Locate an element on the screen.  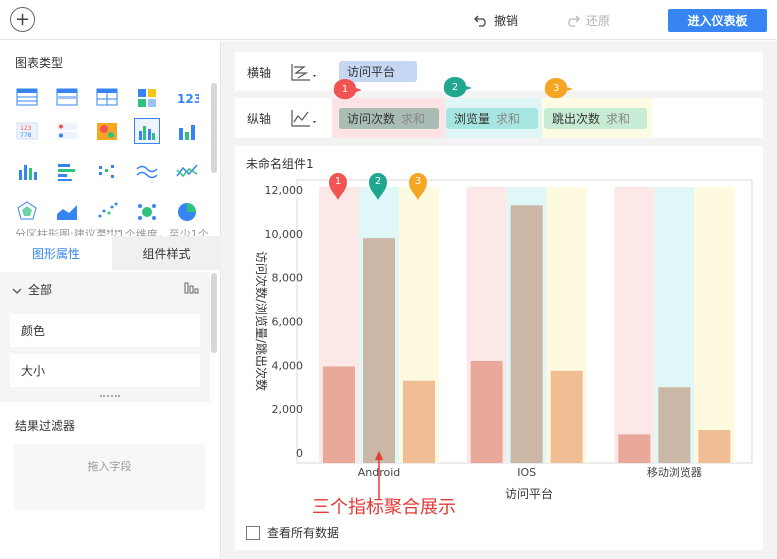
top-toolbar: + 撤销 还原 进入仪表板 is located at coordinates (388, 20).